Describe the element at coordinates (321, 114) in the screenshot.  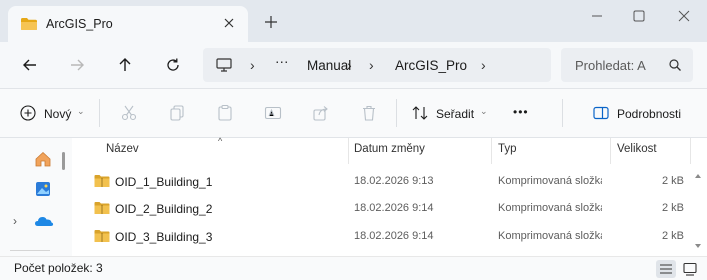
I see `share-icon` at that location.